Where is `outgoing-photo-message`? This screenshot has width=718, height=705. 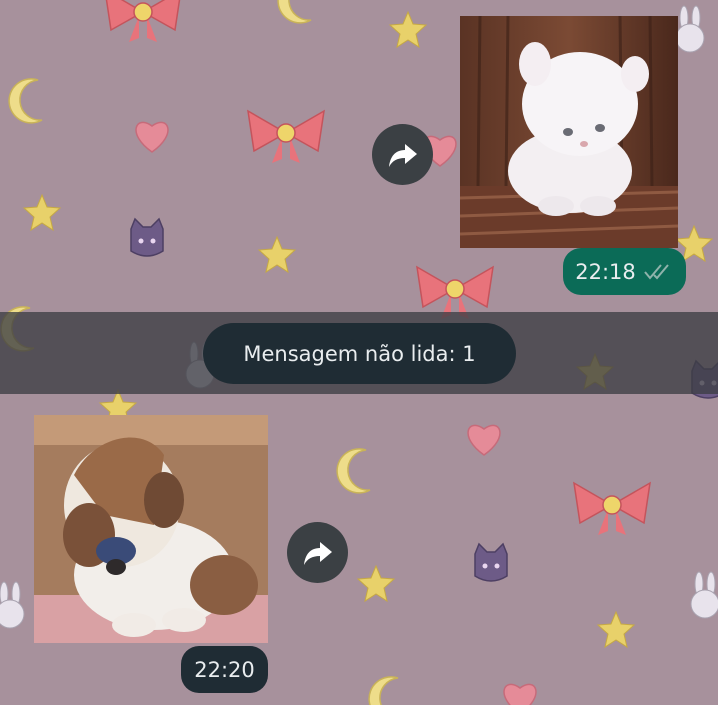
outgoing-photo-message is located at coordinates (569, 132).